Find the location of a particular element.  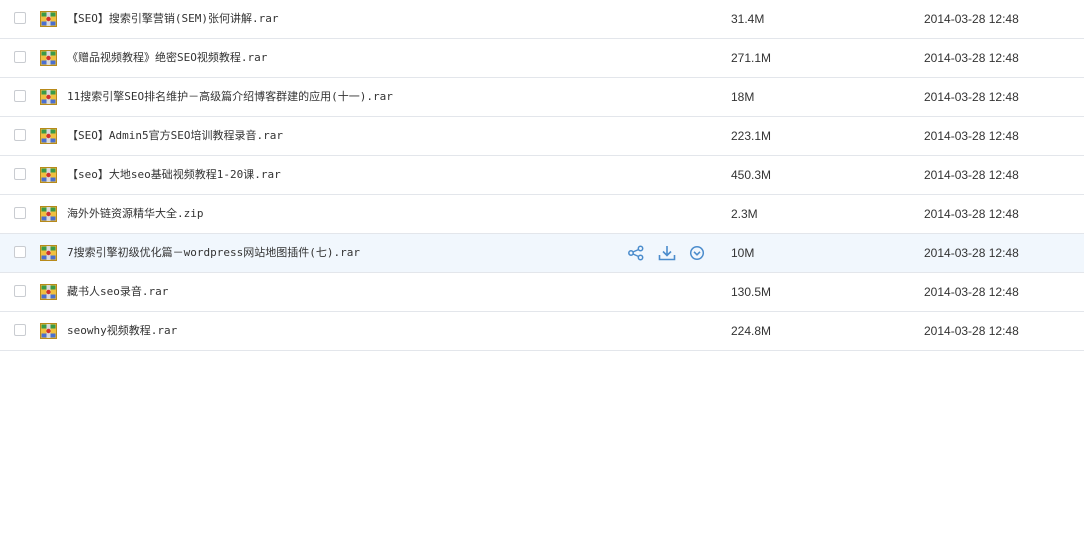

zip-archive-icon is located at coordinates (48, 214).